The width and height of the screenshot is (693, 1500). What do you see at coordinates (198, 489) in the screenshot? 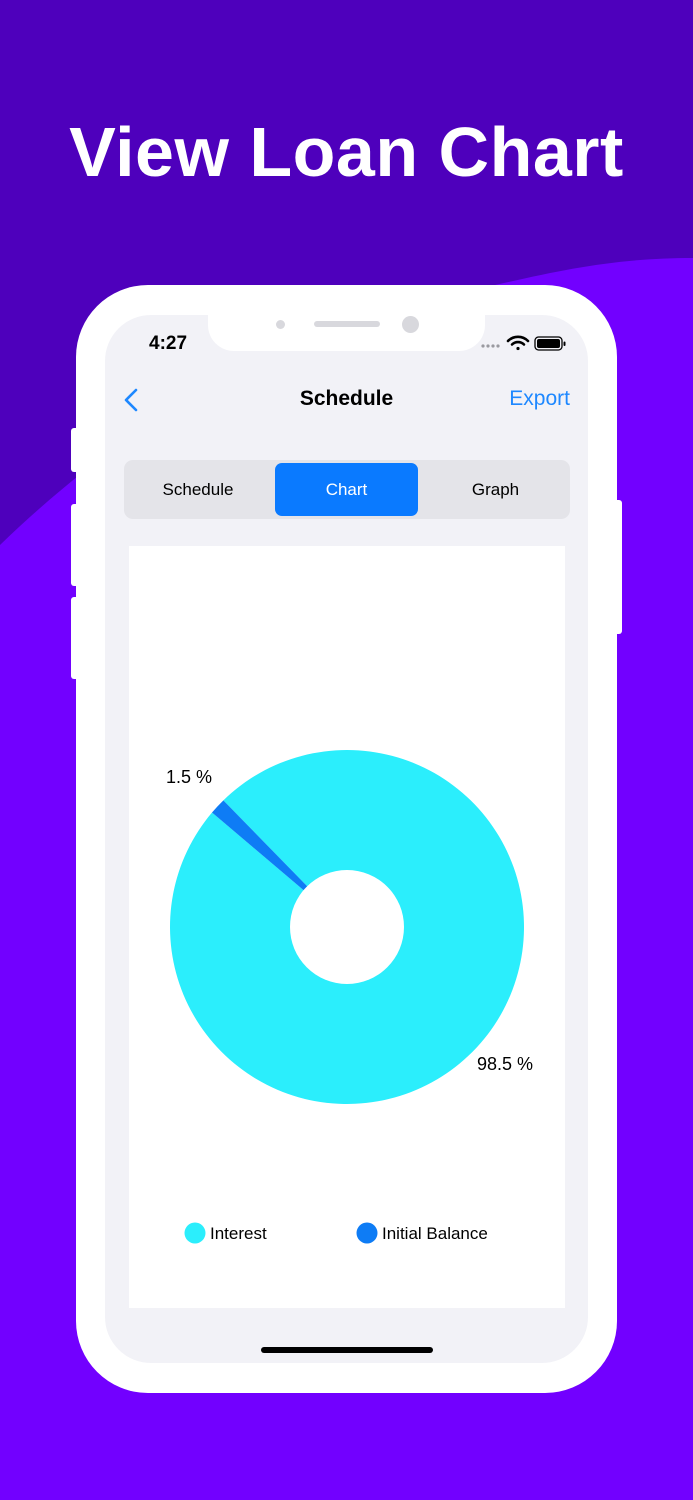
I see `segment-schedule: Schedule` at bounding box center [198, 489].